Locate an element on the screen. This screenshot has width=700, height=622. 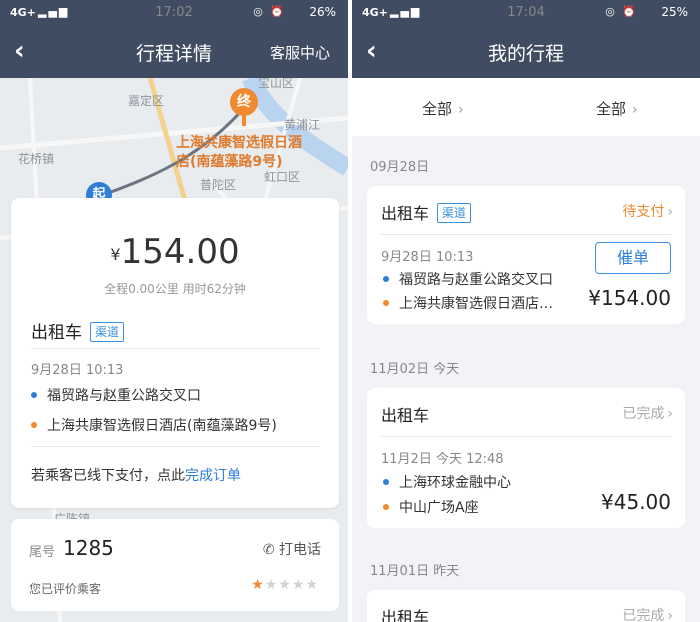
map-label: 花桥镇 is located at coordinates (36, 159).